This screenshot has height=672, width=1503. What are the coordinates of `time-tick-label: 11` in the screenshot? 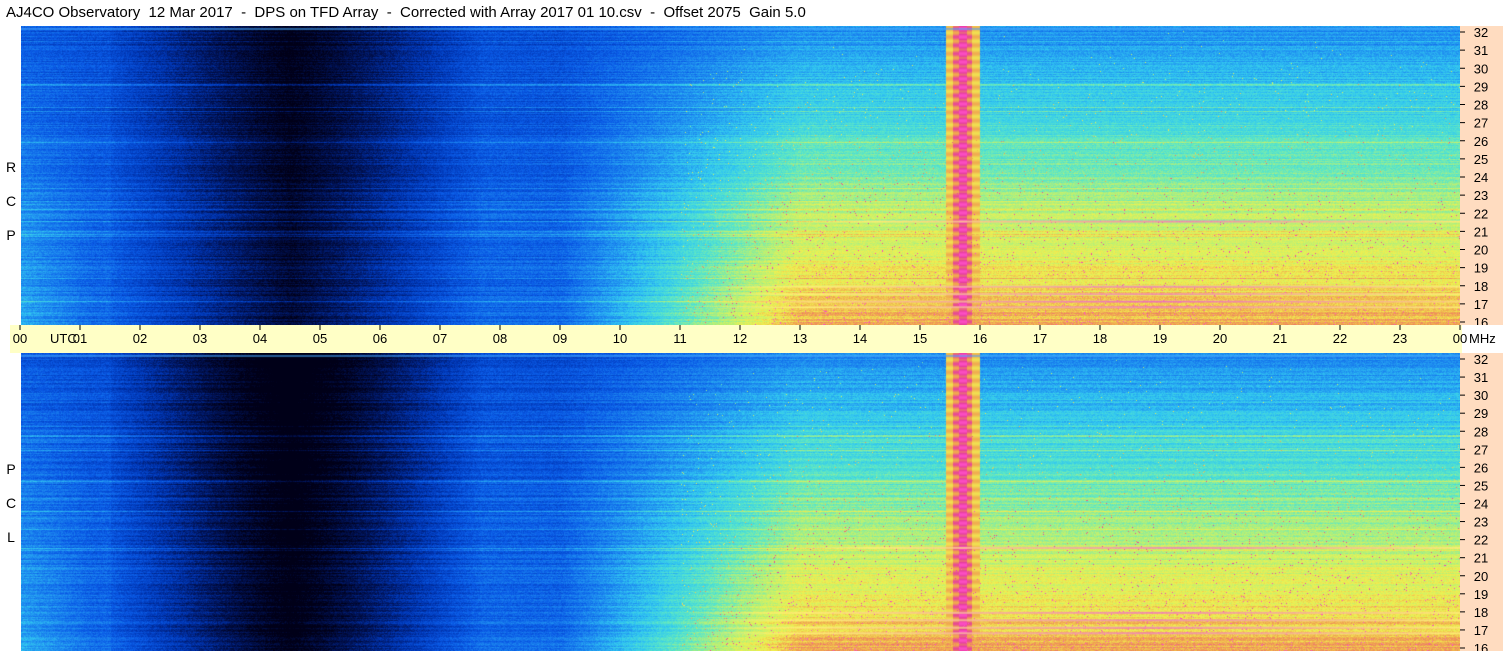 It's located at (680, 338).